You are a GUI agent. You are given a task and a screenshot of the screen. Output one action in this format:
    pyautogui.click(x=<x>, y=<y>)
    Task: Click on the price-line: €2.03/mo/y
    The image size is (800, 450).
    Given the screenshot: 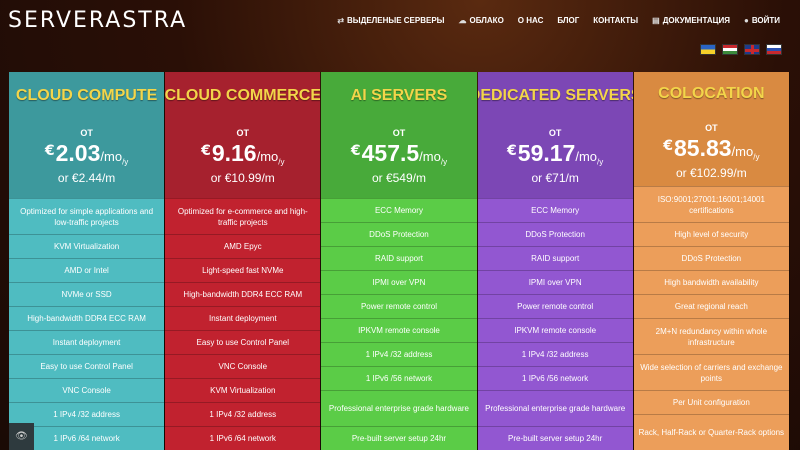 What is the action you would take?
    pyautogui.click(x=86, y=153)
    